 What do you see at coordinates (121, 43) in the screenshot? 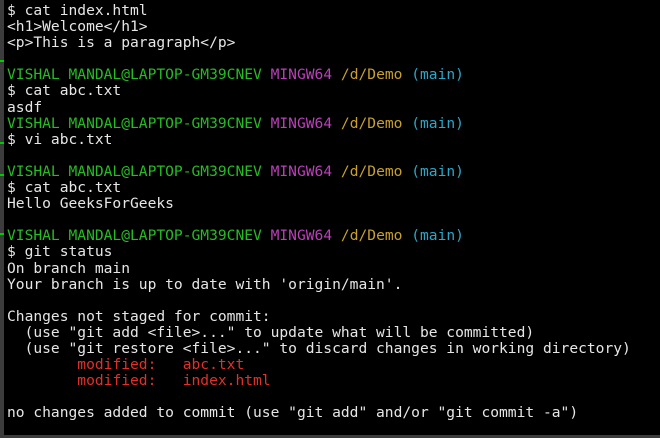
I see `output-text: <p>This is a paragraph</p>` at bounding box center [121, 43].